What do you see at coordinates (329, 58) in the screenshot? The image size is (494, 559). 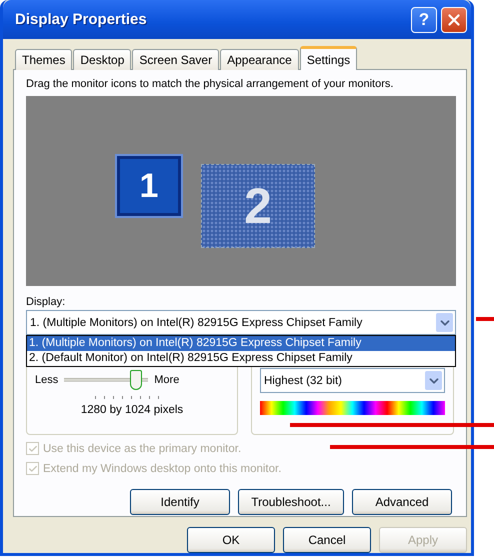 I see `tab: Settings` at bounding box center [329, 58].